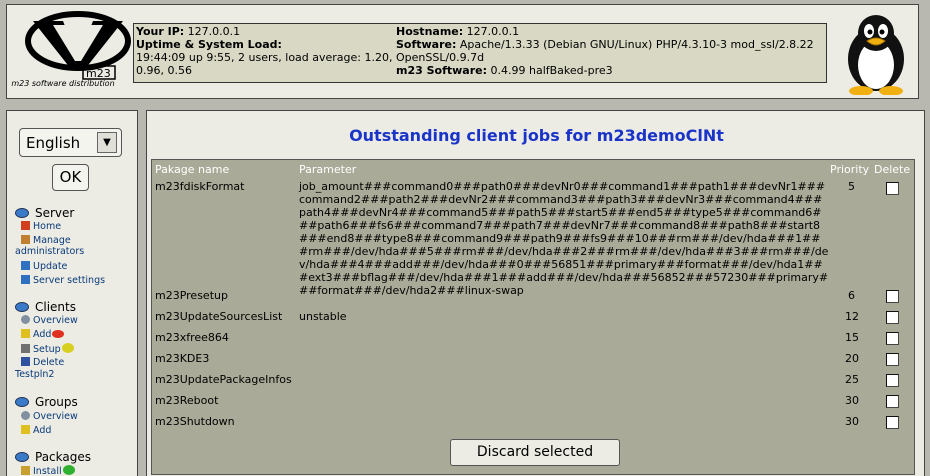 This screenshot has width=930, height=476. I want to click on sidebar-item-update: Update, so click(44, 266).